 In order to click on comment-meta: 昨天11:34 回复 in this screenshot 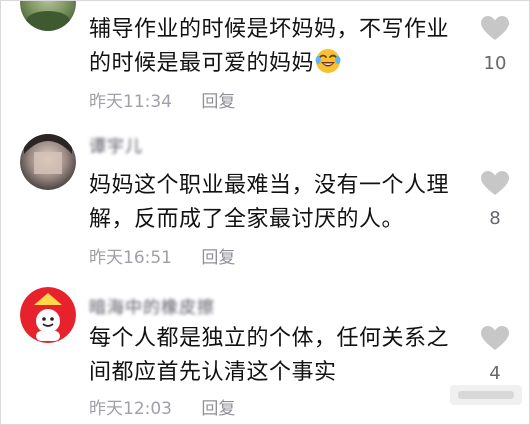, I will do `click(162, 99)`.